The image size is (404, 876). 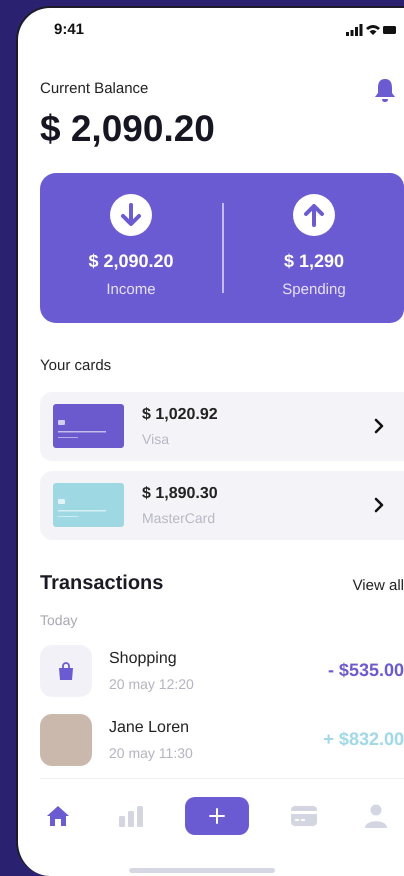 I want to click on section-title: Your cards, so click(x=76, y=366).